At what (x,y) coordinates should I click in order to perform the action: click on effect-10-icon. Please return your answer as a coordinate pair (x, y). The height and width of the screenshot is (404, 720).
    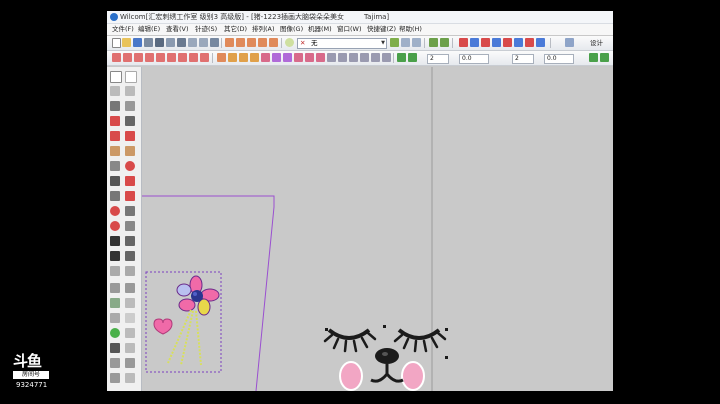
    Looking at the image, I should click on (320, 57).